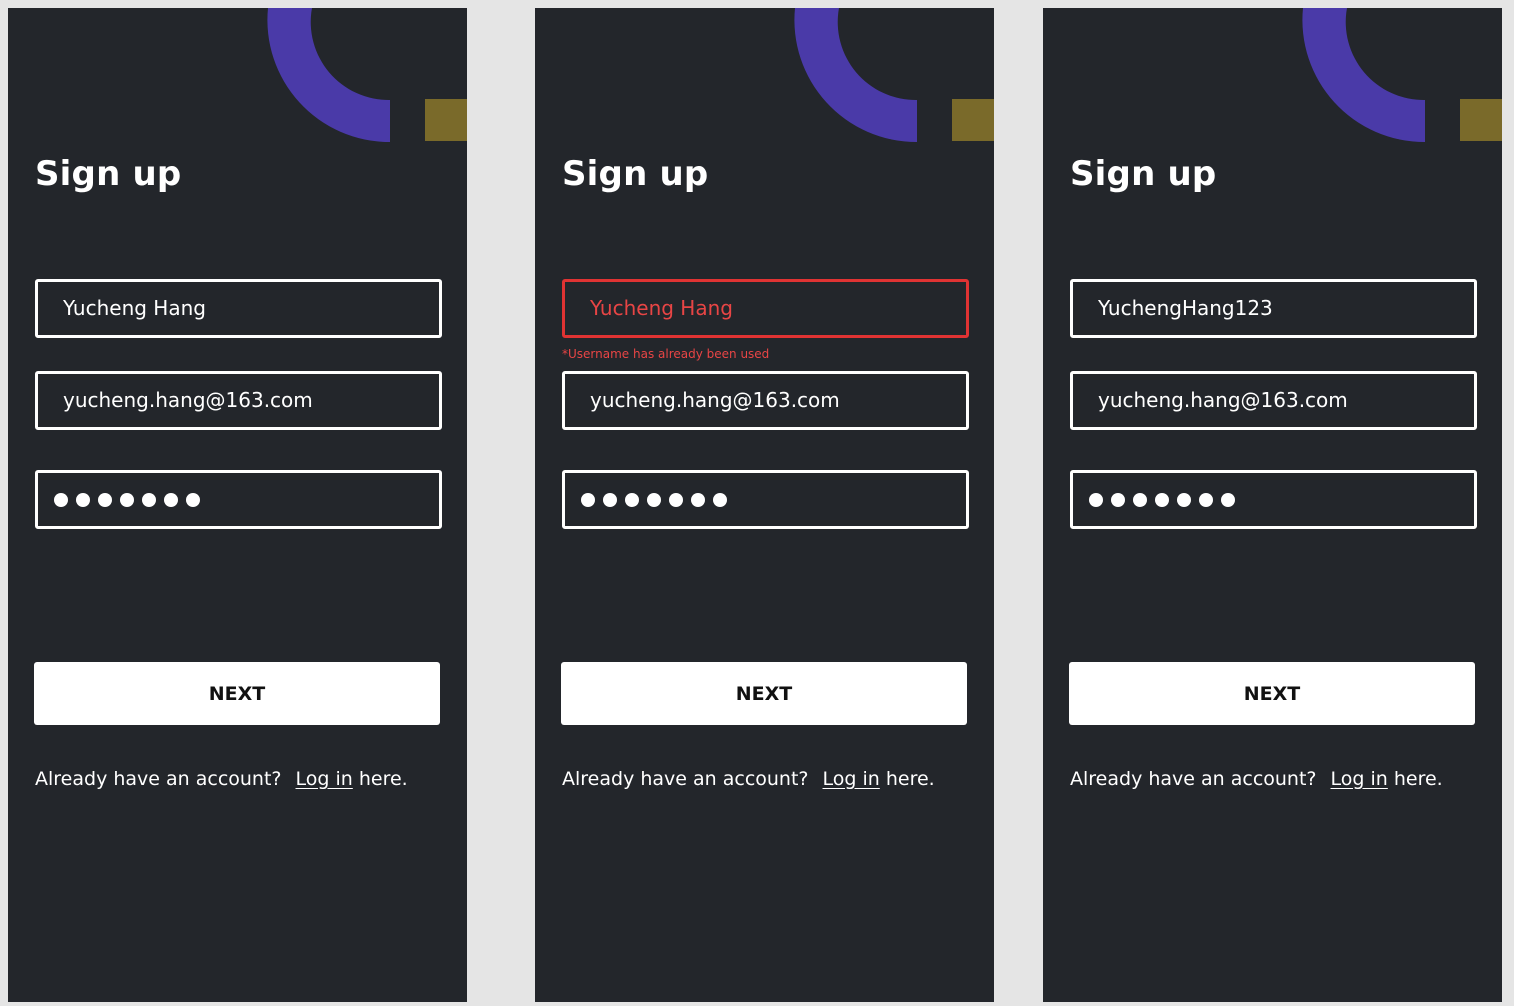 This screenshot has height=1006, width=1514. I want to click on username-error-message: *Username has already been used, so click(666, 354).